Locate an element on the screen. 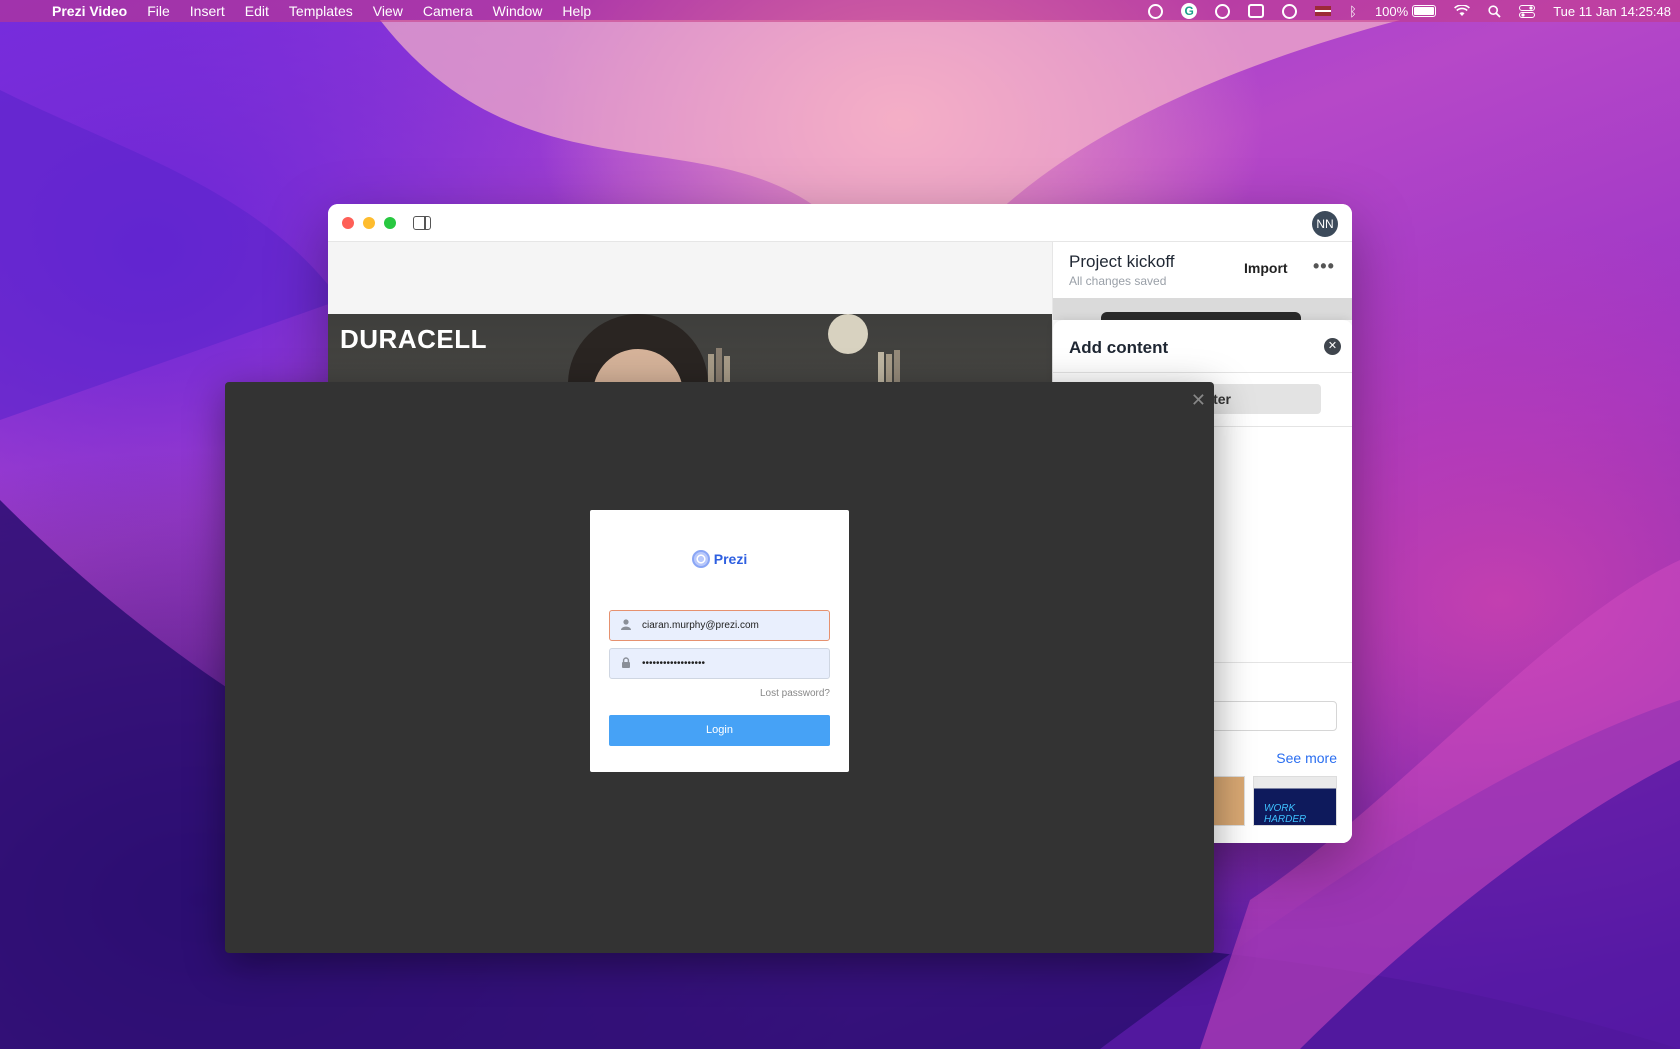 This screenshot has width=1680, height=1049. menu-help: Help is located at coordinates (576, 11).